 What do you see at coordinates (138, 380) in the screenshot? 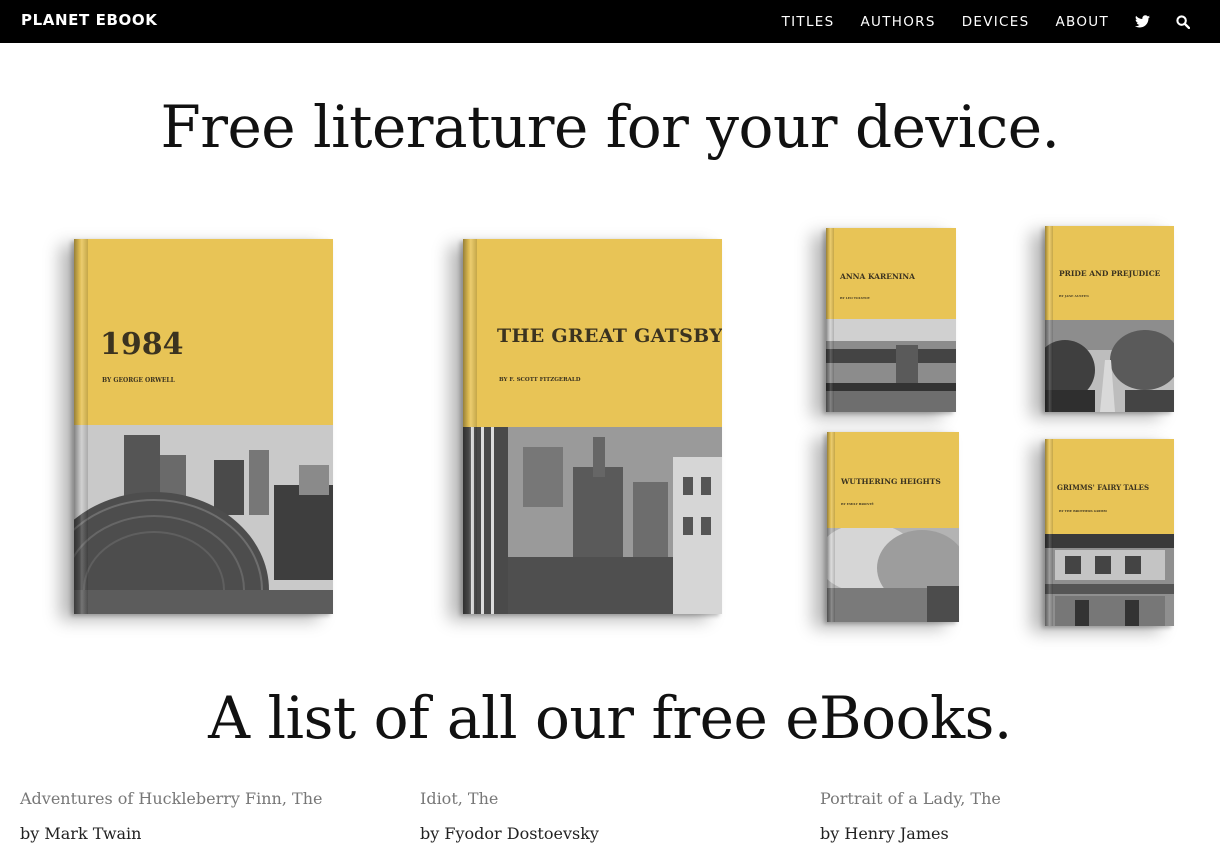
I see `book-author: By George Orwell` at bounding box center [138, 380].